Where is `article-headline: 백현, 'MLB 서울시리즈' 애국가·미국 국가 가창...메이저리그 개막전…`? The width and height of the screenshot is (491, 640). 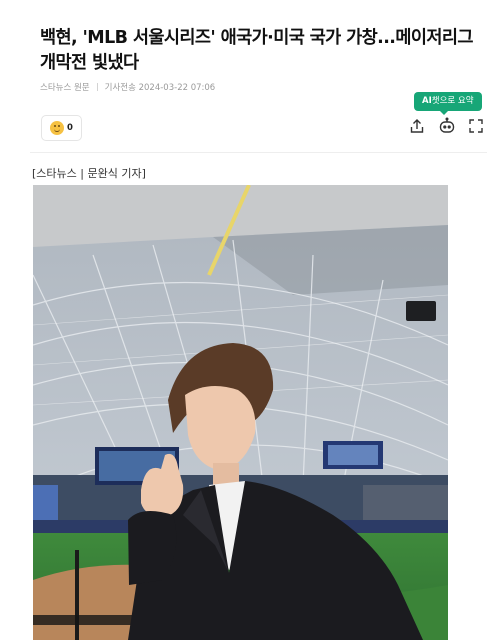 article-headline: 백현, 'MLB 서울시리즈' 애국가·미국 국가 가창...메이저리그 개막전… is located at coordinates (256, 50).